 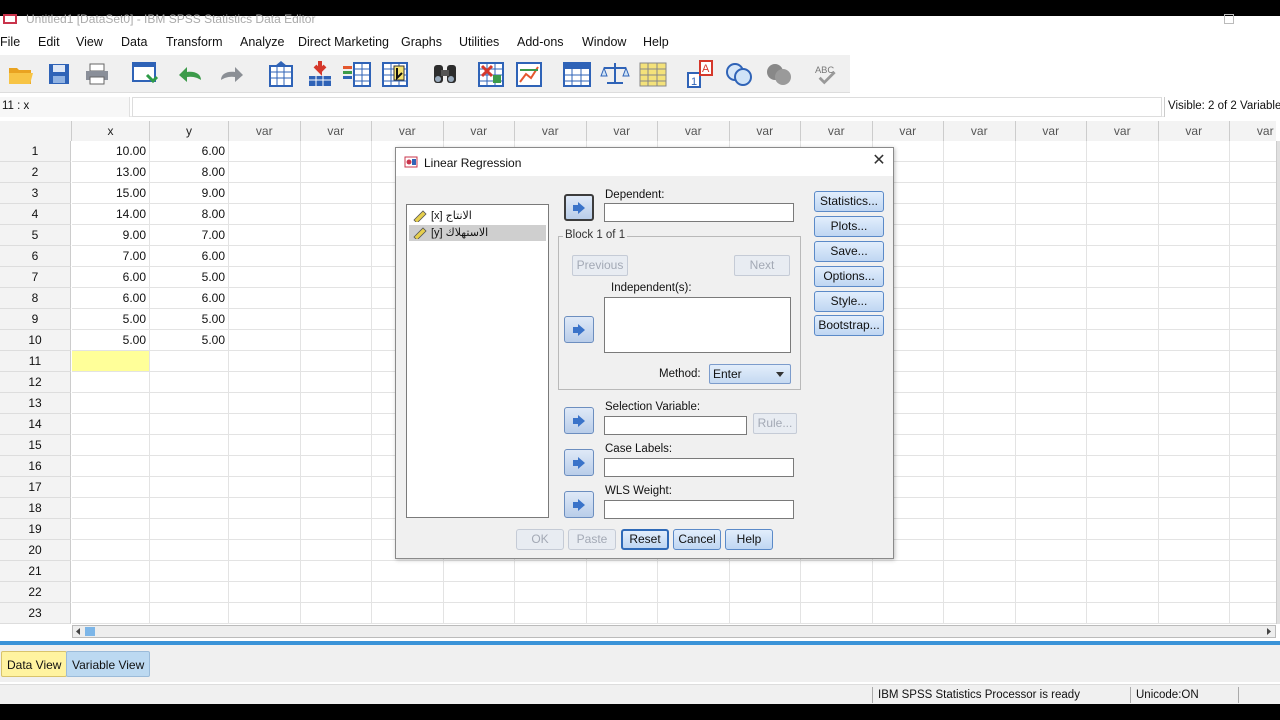 What do you see at coordinates (1278, 382) in the screenshot?
I see `vertical-scrollbar` at bounding box center [1278, 382].